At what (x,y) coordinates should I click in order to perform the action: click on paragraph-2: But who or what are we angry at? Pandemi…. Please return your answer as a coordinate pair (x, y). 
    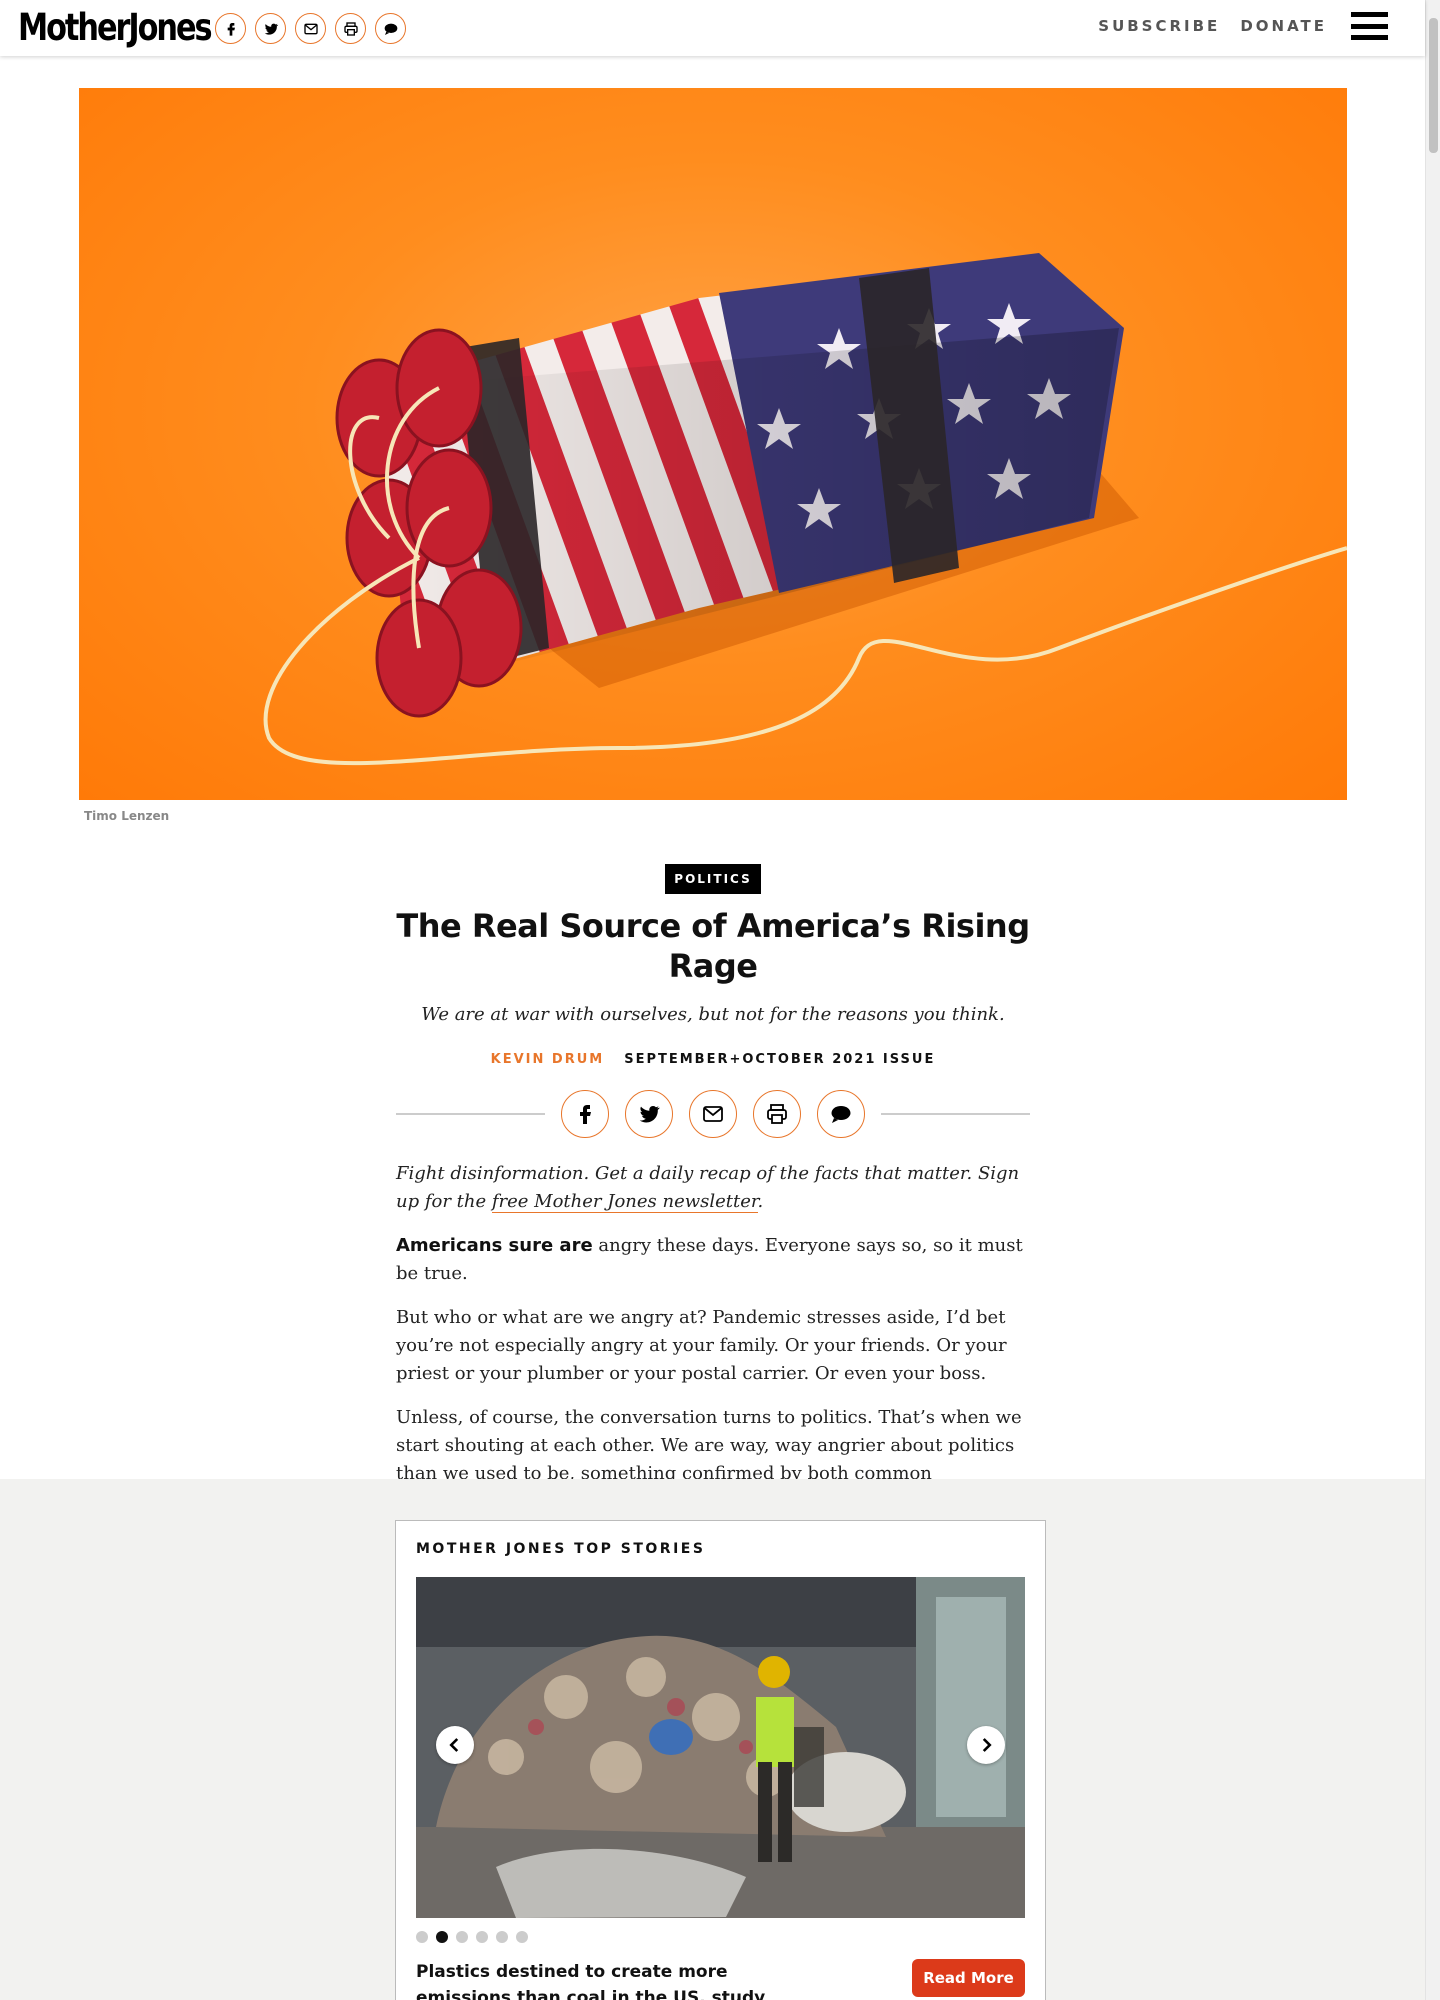
    Looking at the image, I should click on (701, 1345).